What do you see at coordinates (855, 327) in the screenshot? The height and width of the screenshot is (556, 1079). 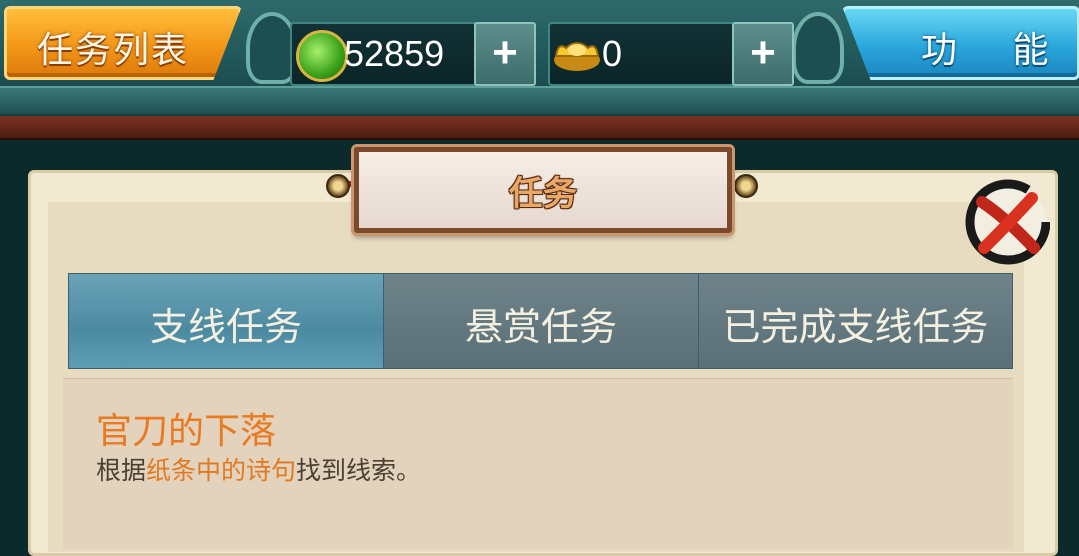 I see `tab-label: 已完成支线任务` at bounding box center [855, 327].